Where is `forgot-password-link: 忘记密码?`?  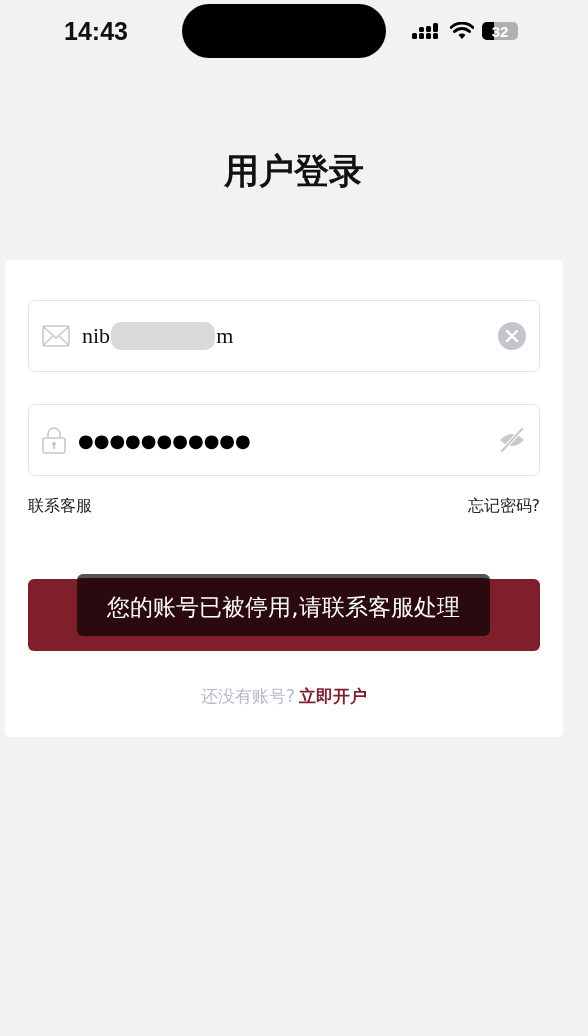 forgot-password-link: 忘记密码? is located at coordinates (503, 506).